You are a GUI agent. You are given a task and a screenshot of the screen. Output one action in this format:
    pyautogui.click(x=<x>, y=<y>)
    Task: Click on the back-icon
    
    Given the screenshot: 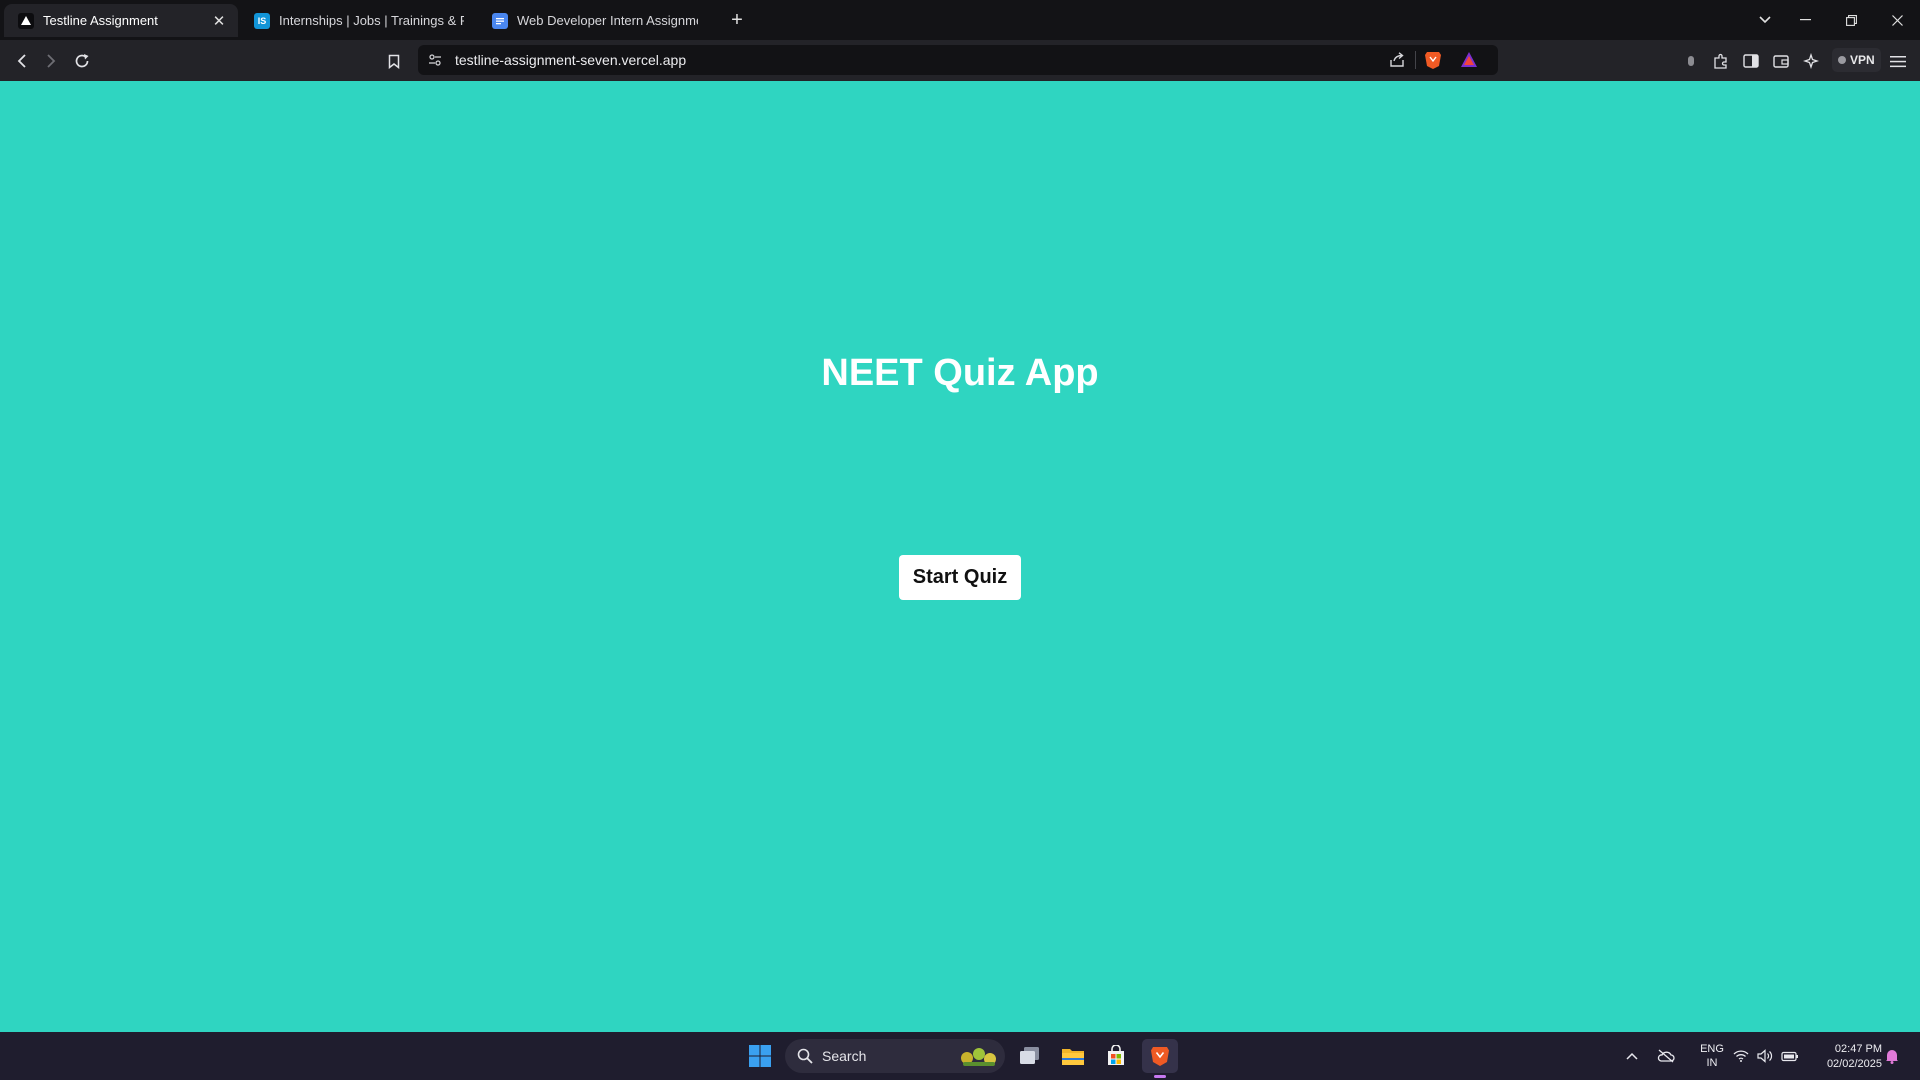 What is the action you would take?
    pyautogui.click(x=22, y=61)
    